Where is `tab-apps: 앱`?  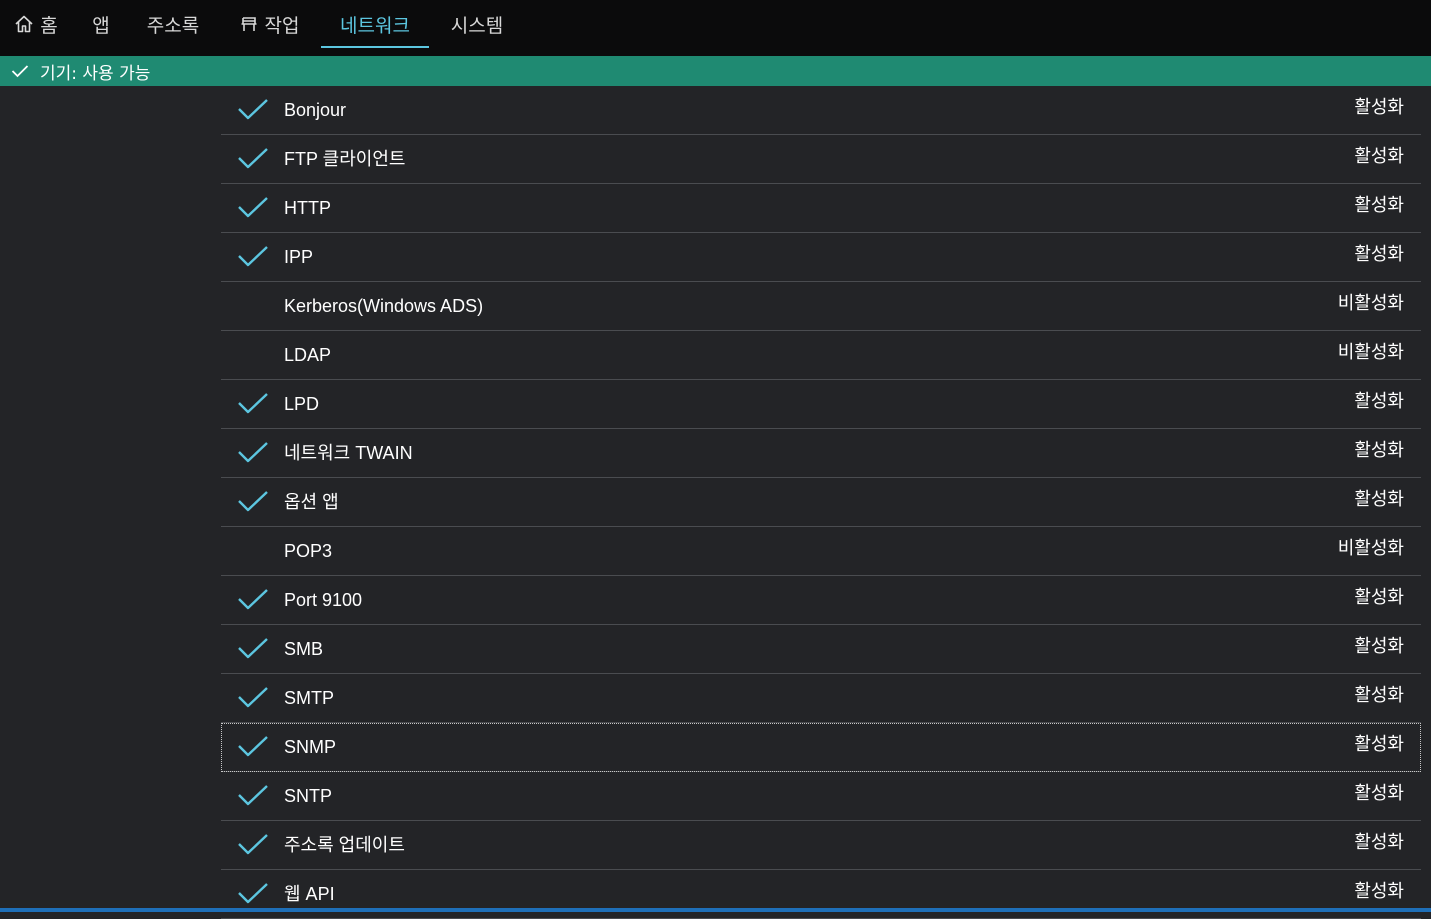
tab-apps: 앱 is located at coordinates (101, 24).